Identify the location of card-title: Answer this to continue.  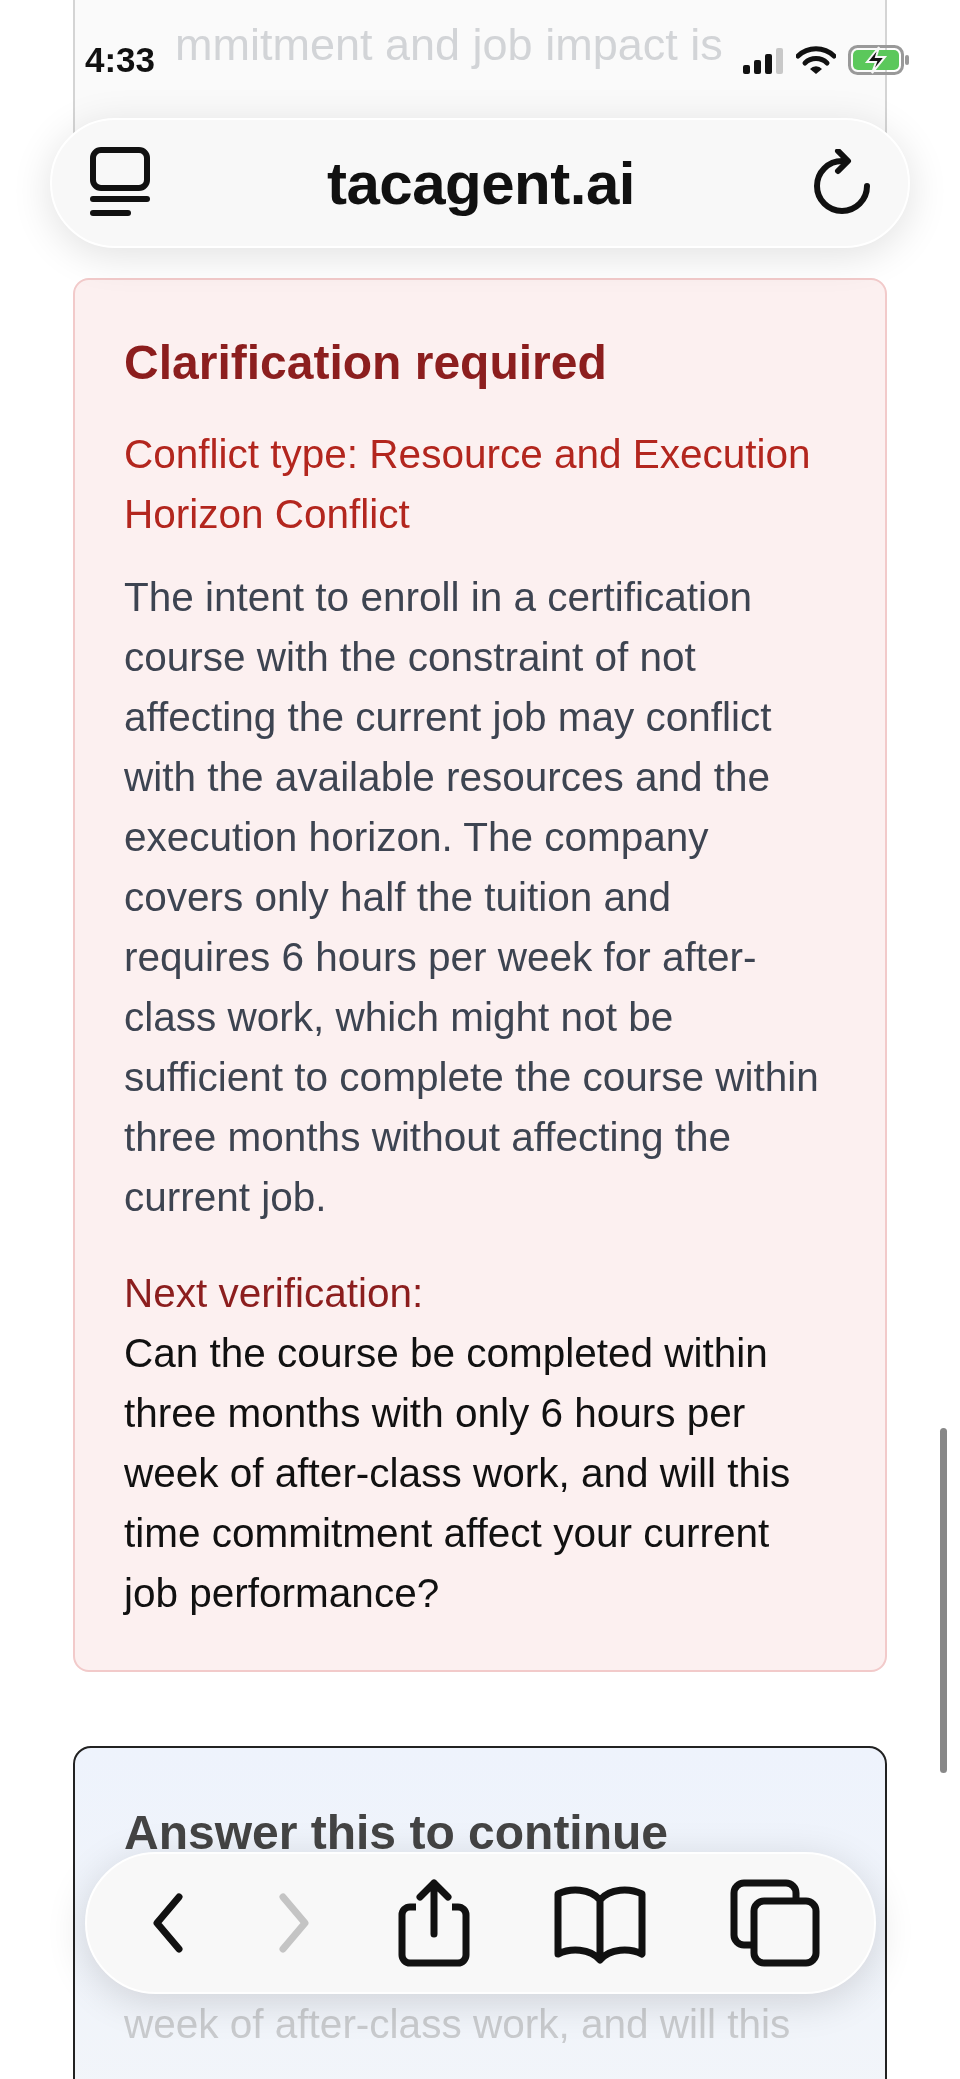
(396, 1833).